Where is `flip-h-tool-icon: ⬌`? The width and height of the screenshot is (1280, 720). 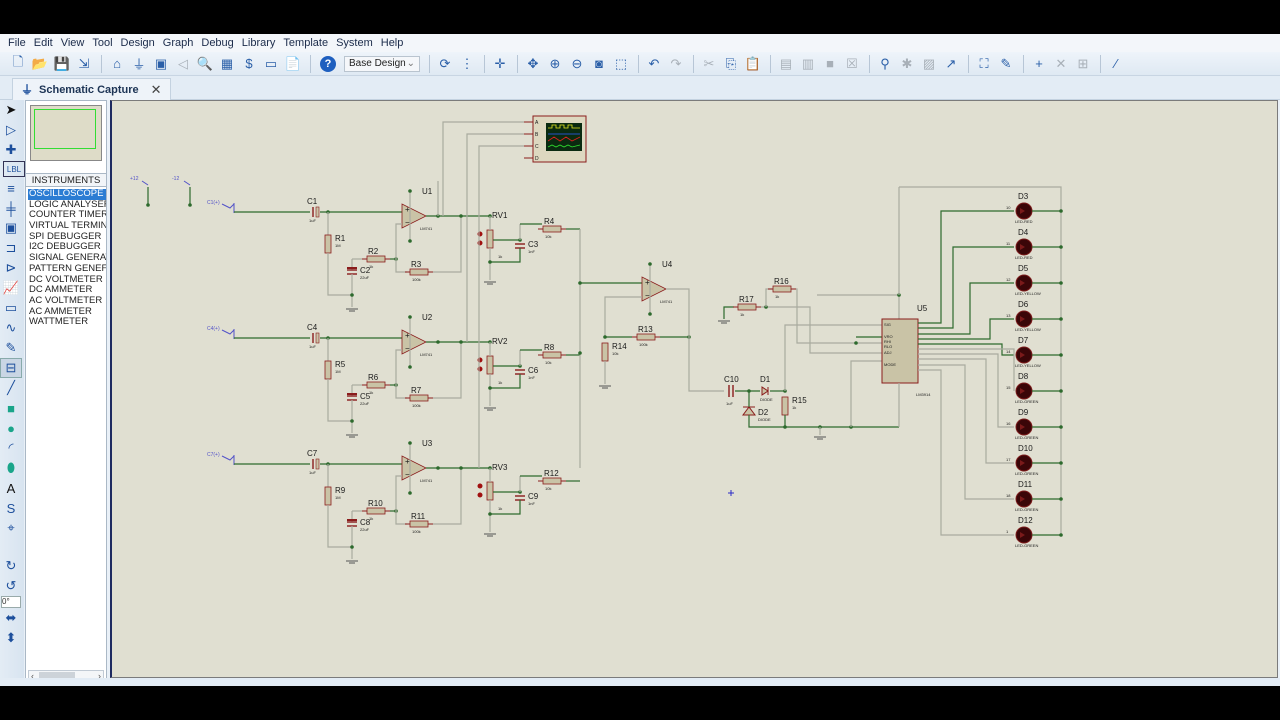 flip-h-tool-icon: ⬌ is located at coordinates (11, 618).